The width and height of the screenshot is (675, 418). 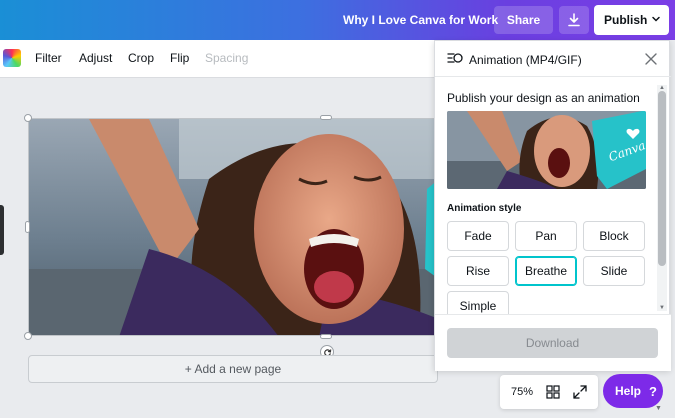 I want to click on add-page-button: + Add a new page, so click(x=233, y=369).